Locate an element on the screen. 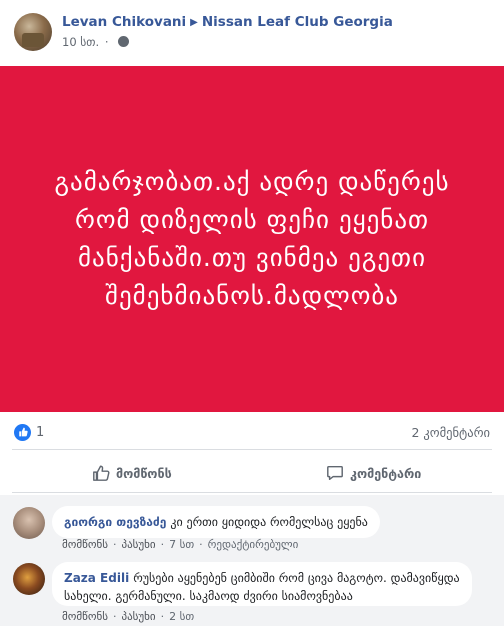  like-count: 1 is located at coordinates (40, 432).